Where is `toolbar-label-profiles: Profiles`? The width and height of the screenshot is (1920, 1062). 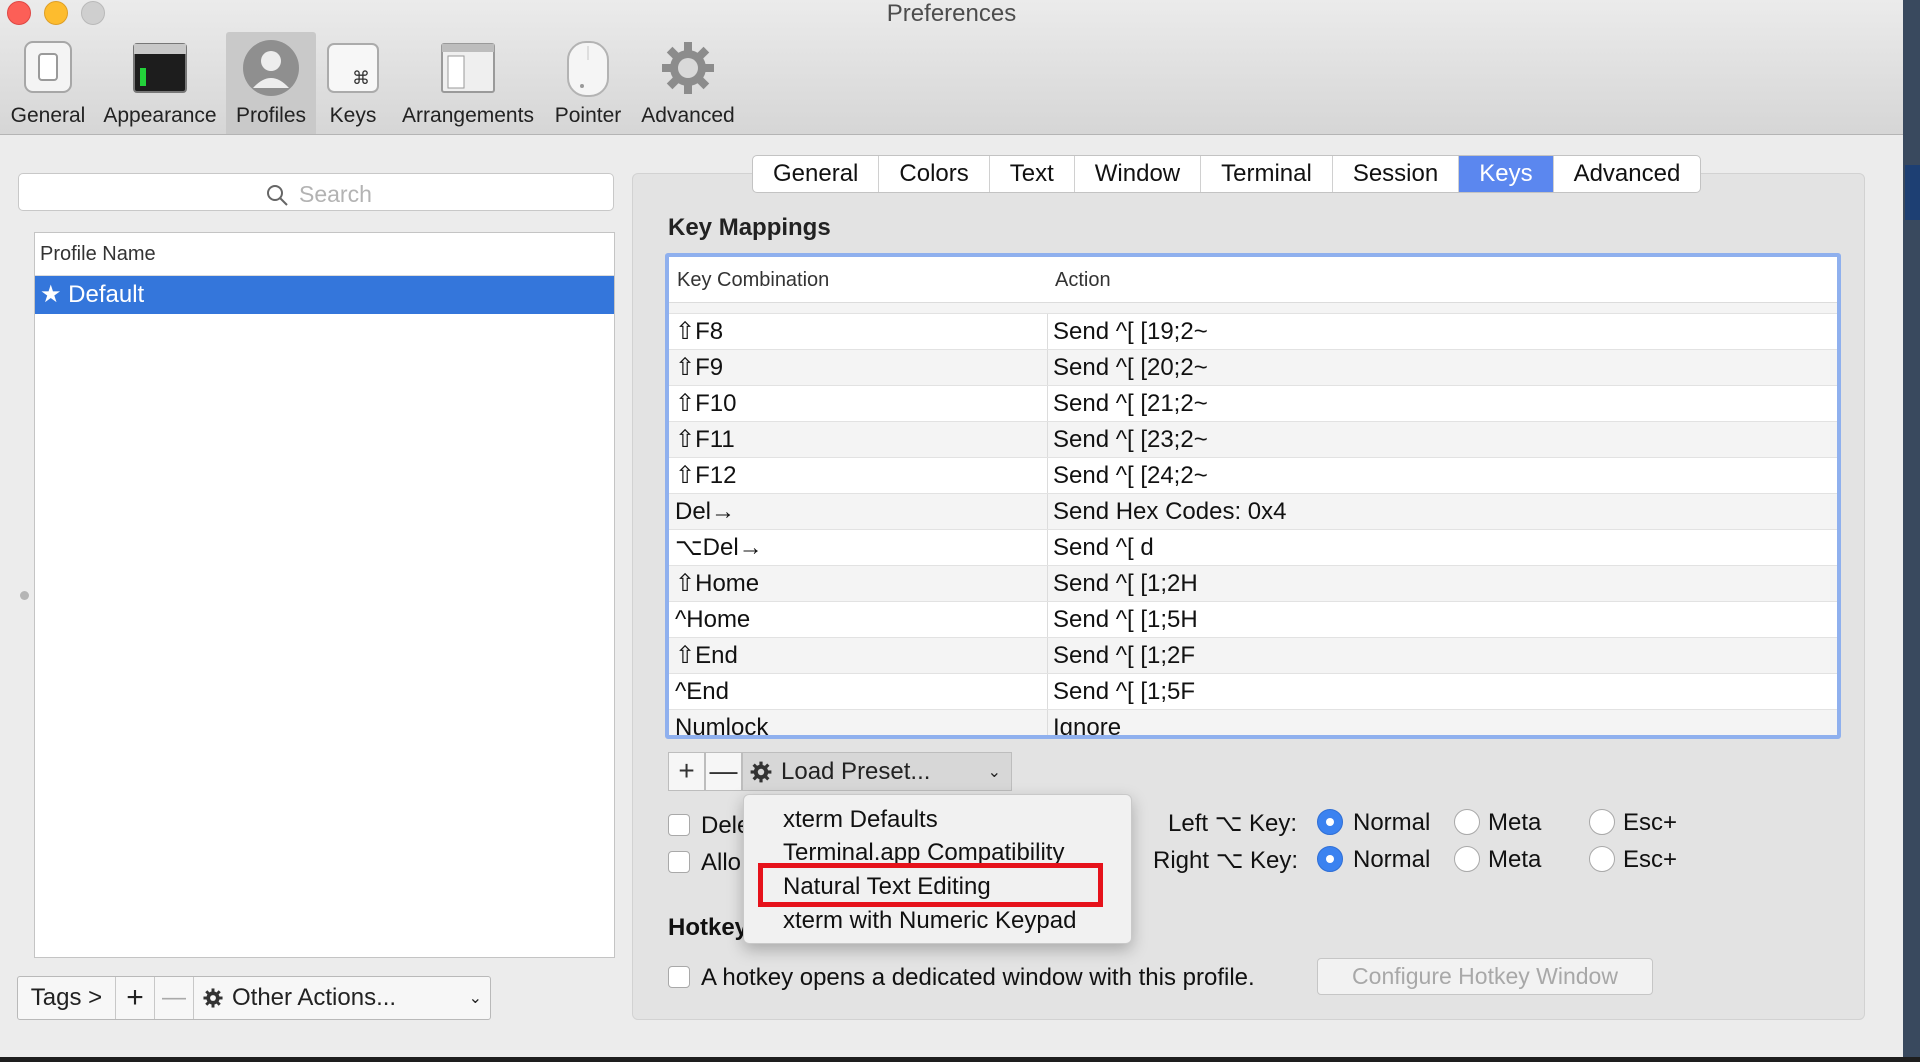 toolbar-label-profiles: Profiles is located at coordinates (271, 115).